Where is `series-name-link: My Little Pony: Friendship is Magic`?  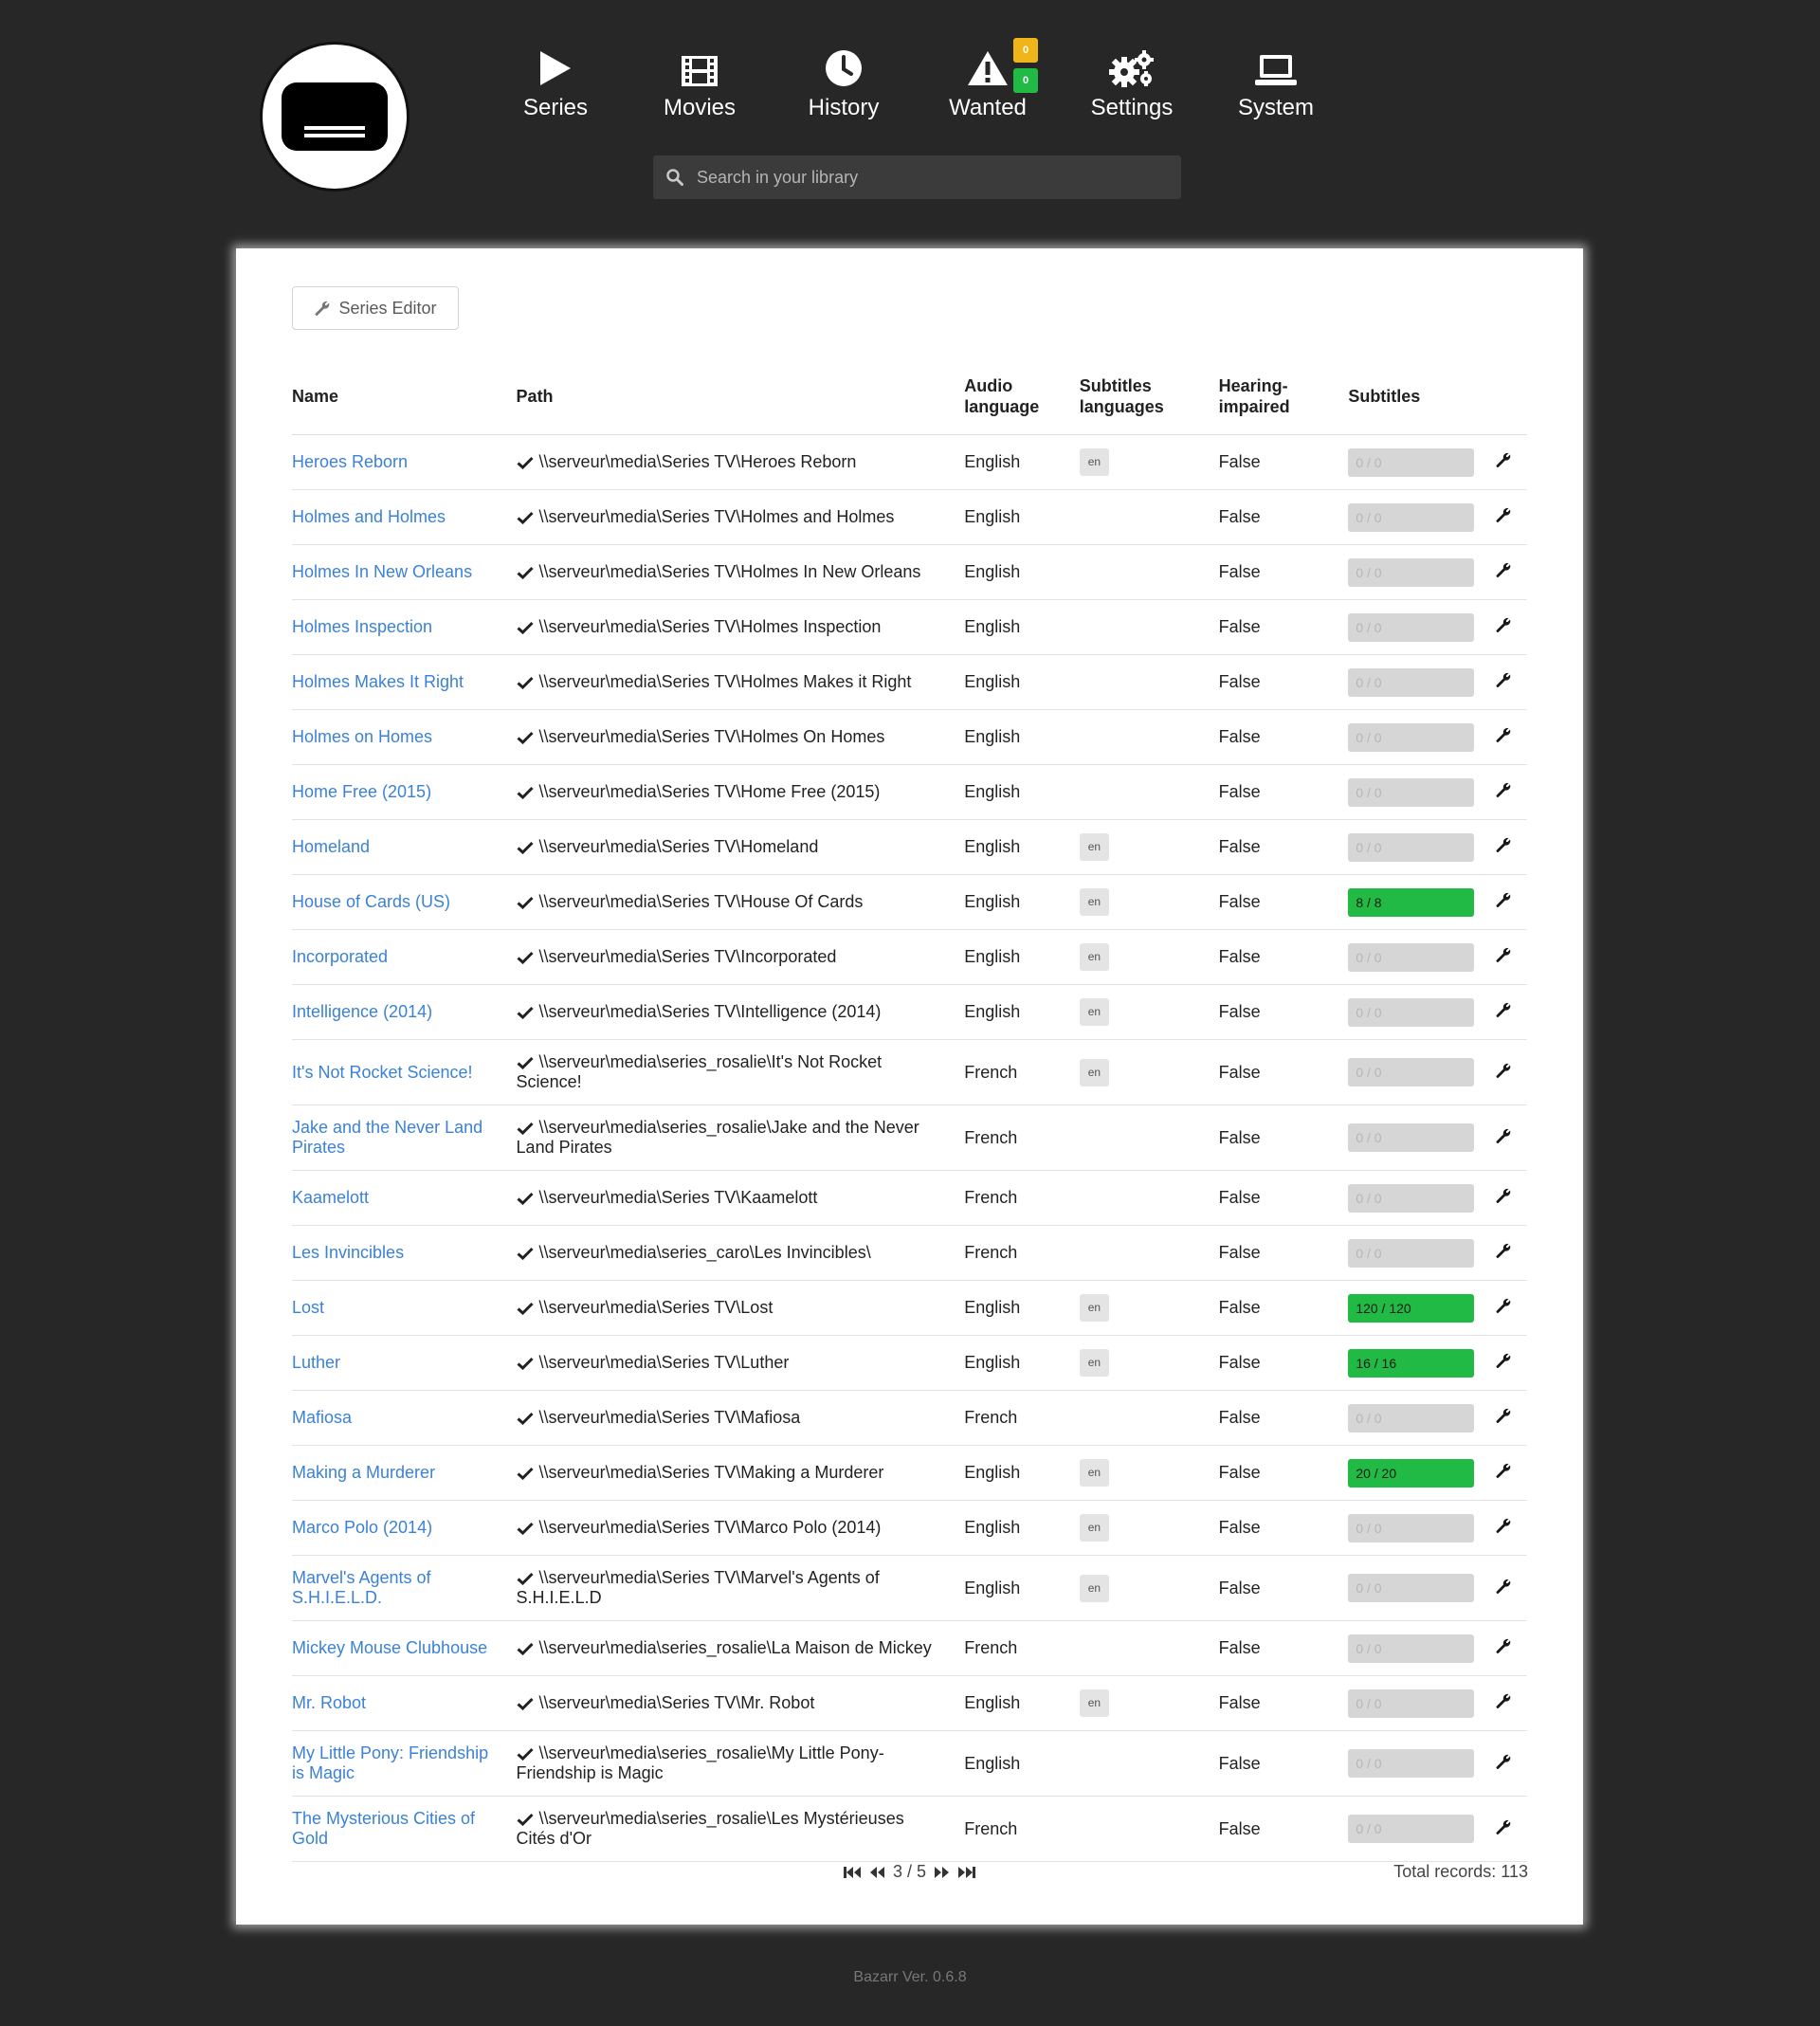 series-name-link: My Little Pony: Friendship is Magic is located at coordinates (404, 1763).